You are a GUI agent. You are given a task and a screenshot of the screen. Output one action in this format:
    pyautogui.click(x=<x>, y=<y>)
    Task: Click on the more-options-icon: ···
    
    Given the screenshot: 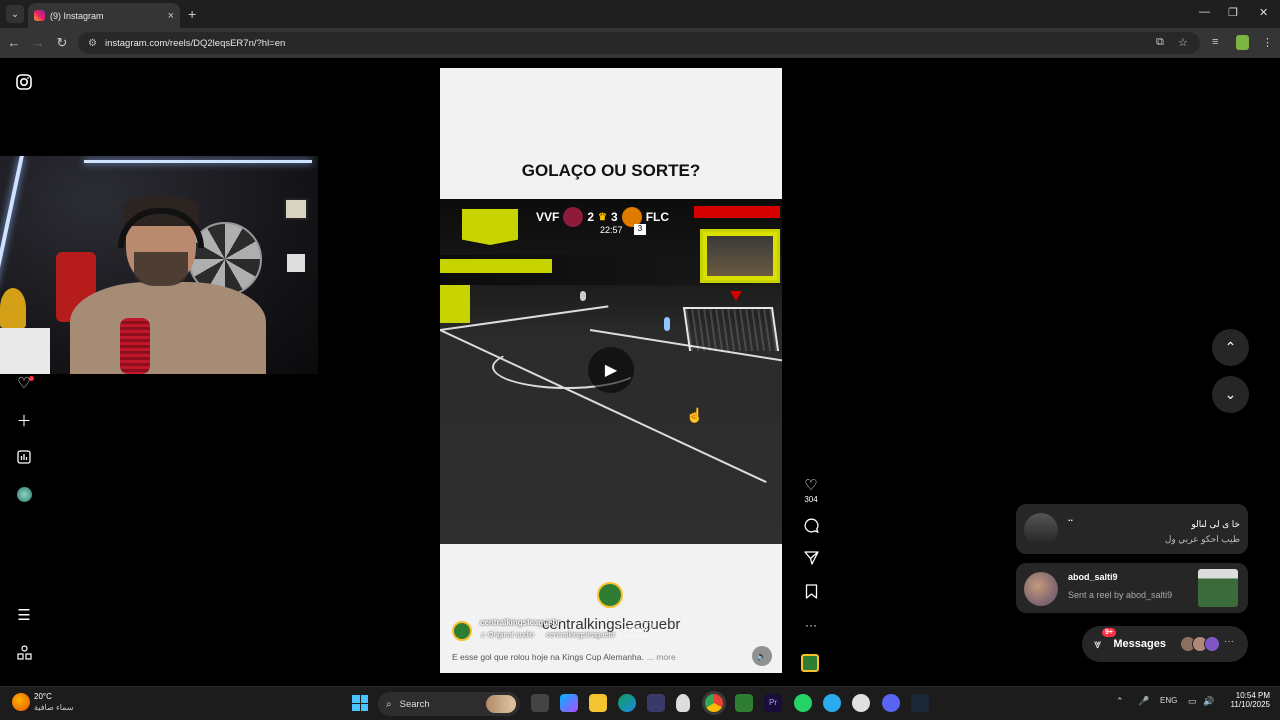 What is the action you would take?
    pyautogui.click(x=811, y=625)
    